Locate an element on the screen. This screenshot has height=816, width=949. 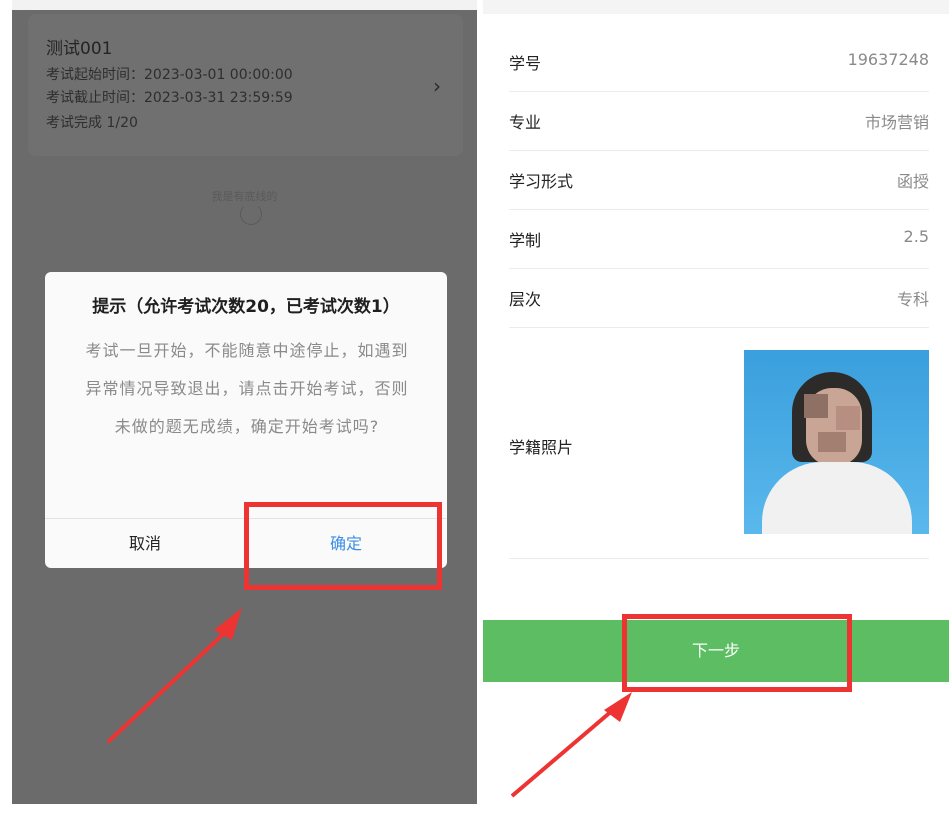
info-row-student-id: 学号 19637248 is located at coordinates (719, 62).